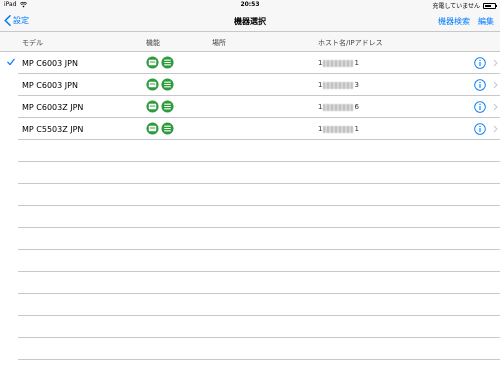 Image resolution: width=500 pixels, height=375 pixels. I want to click on status-right: 充電していません, so click(464, 5).